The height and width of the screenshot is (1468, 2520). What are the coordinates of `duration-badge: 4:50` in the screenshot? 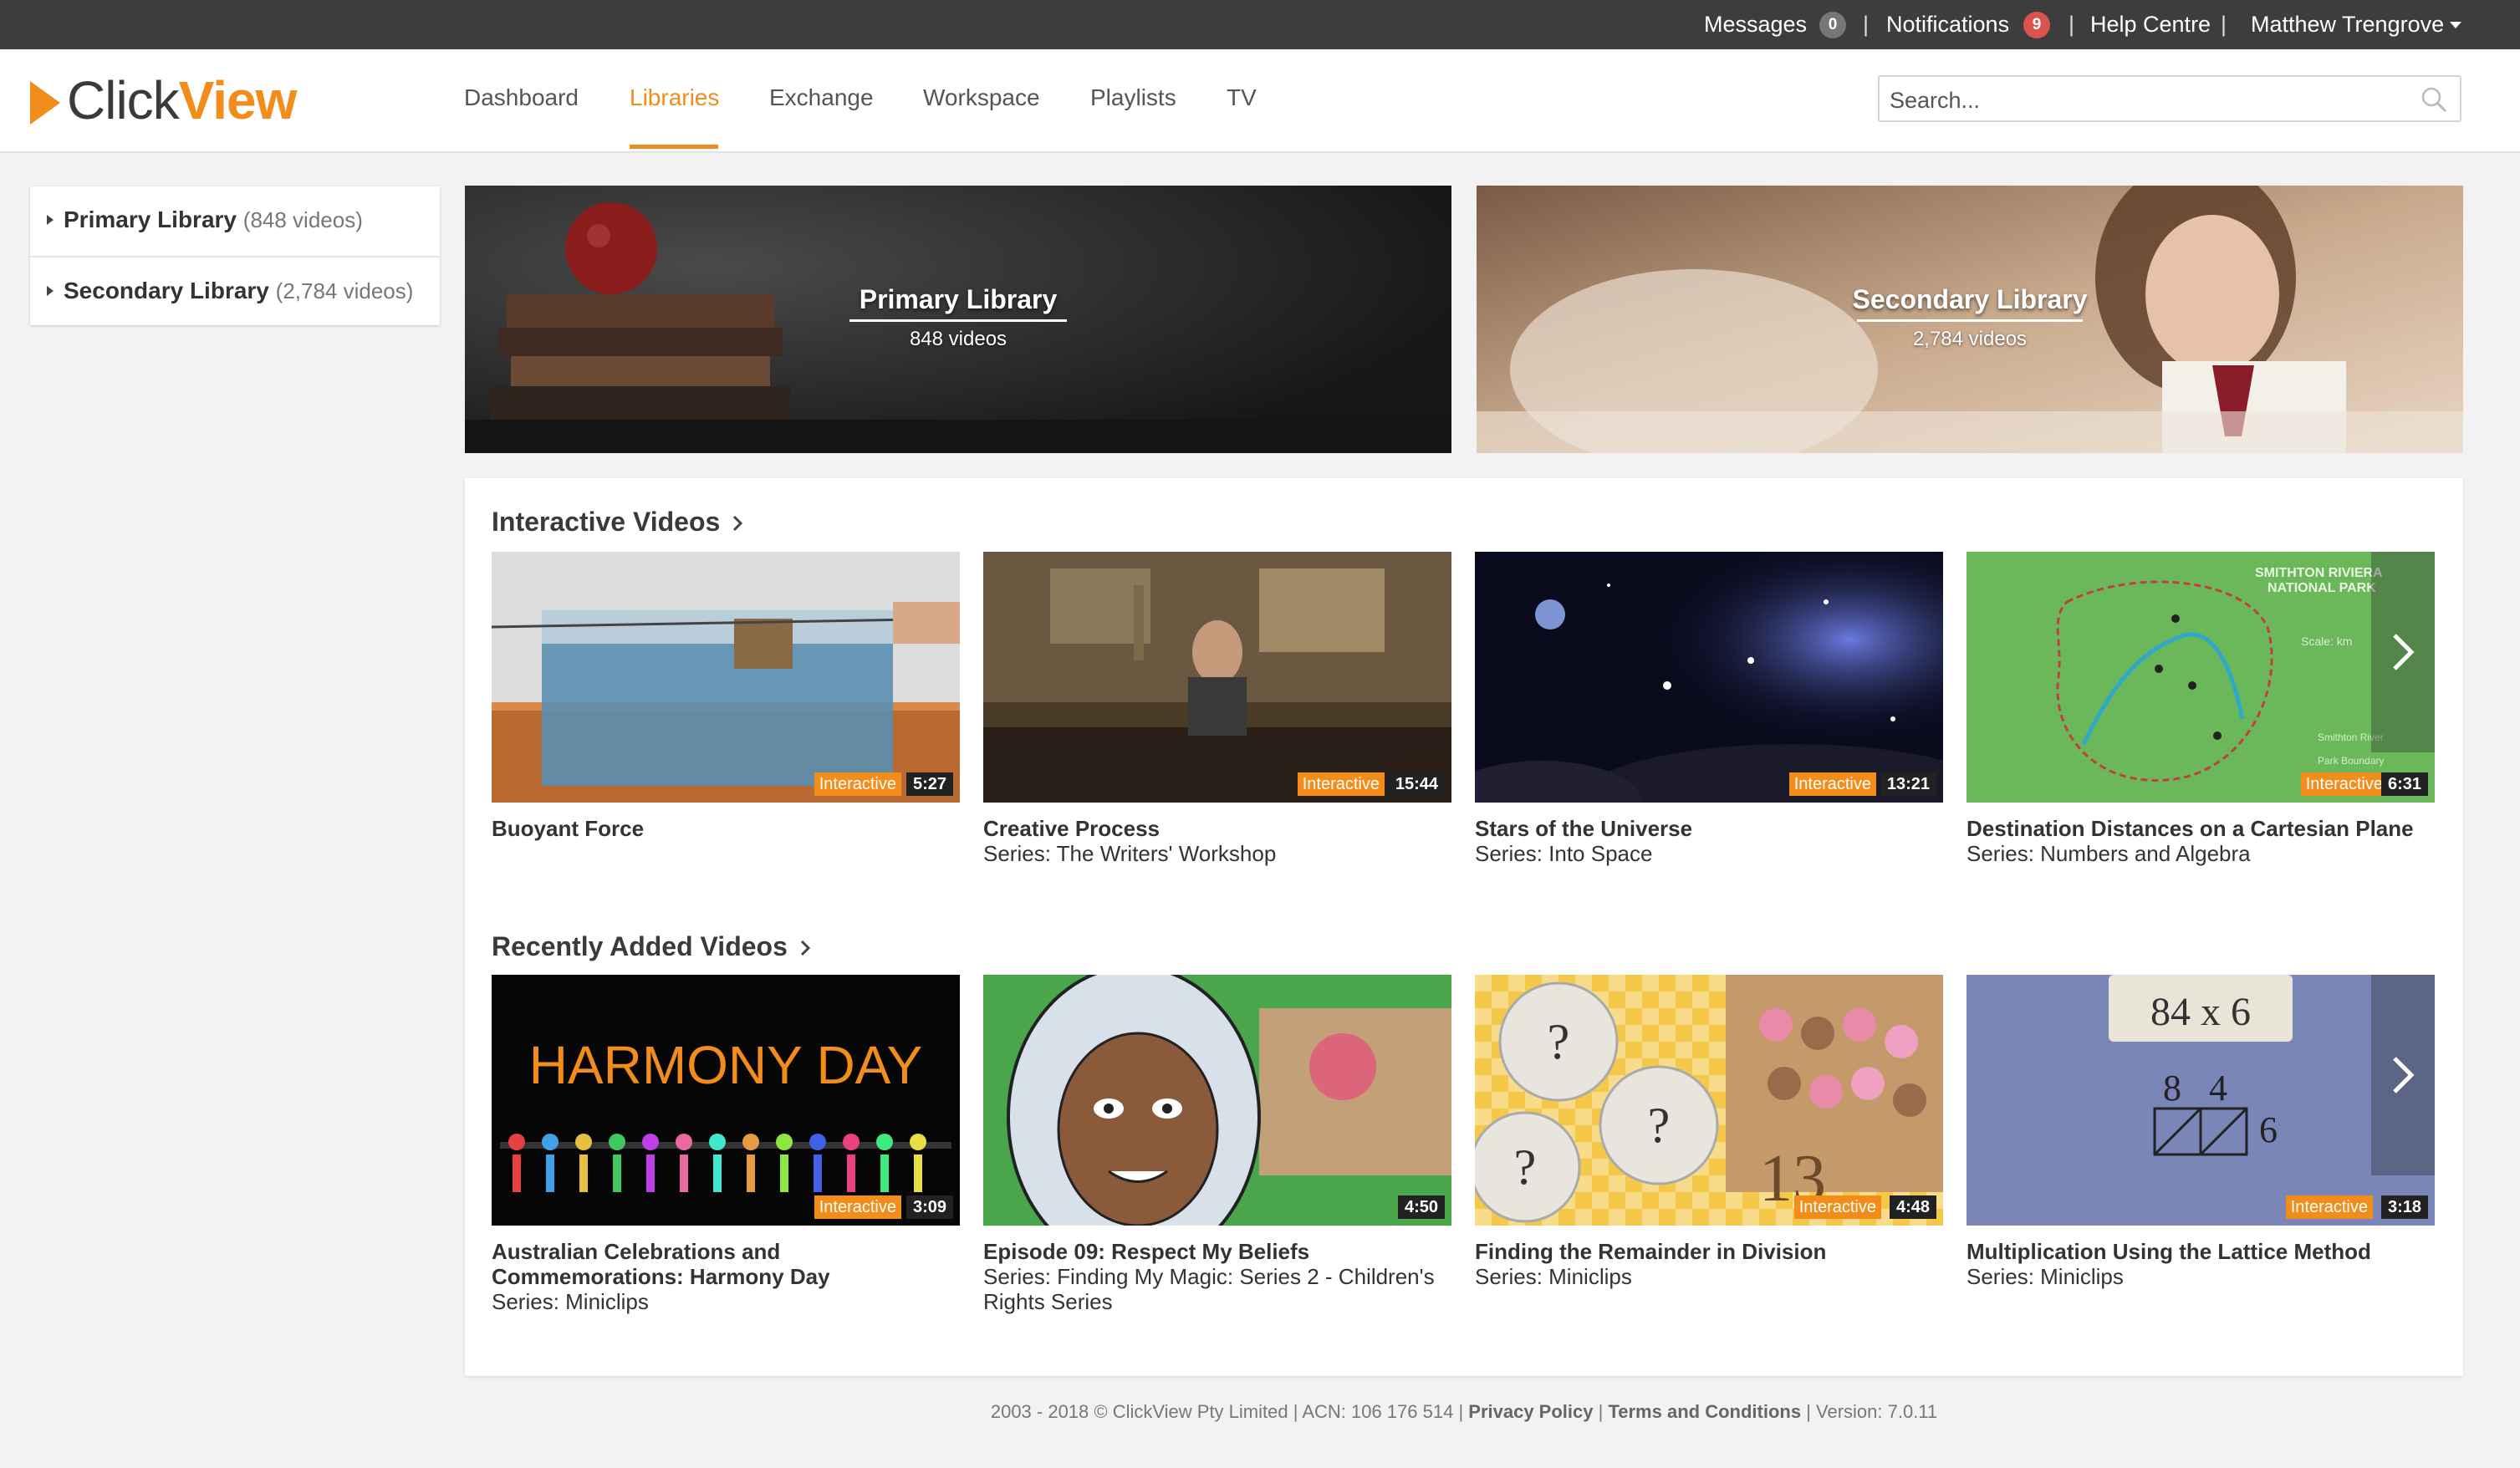 It's located at (1421, 1207).